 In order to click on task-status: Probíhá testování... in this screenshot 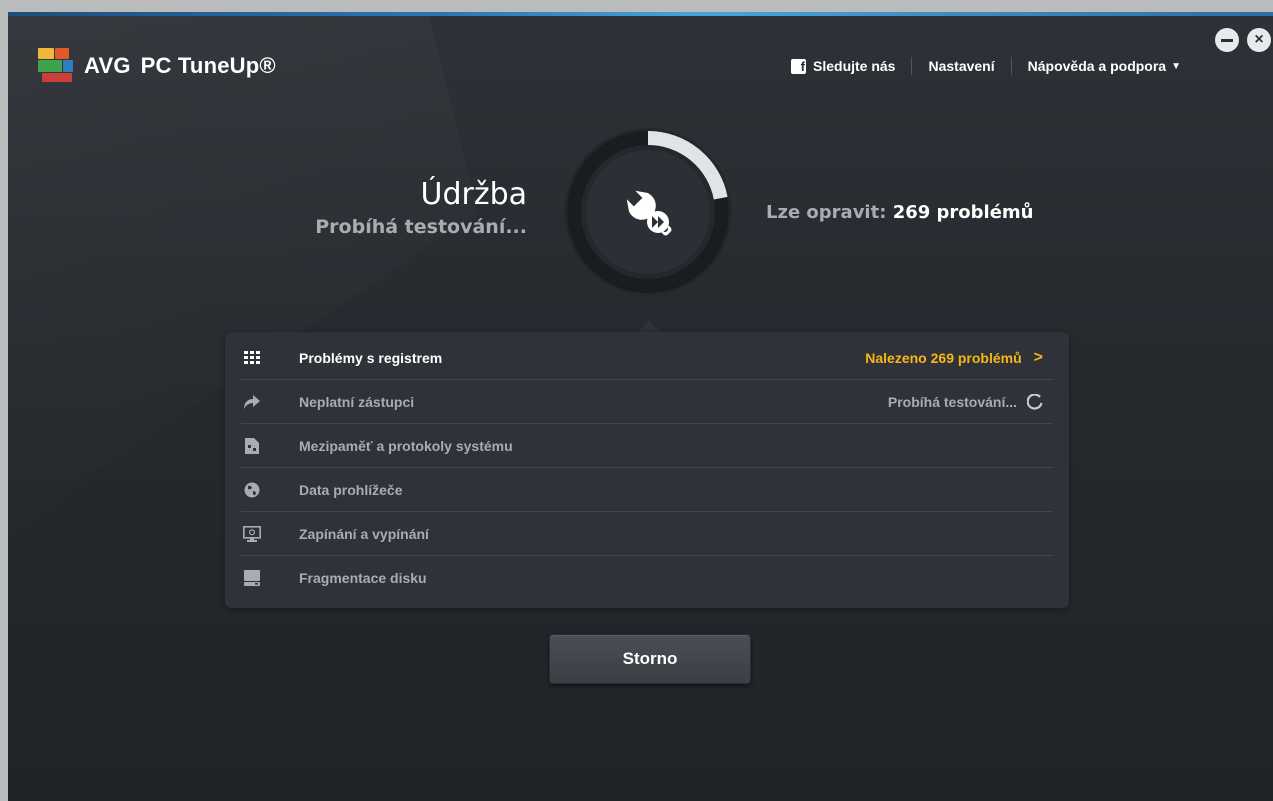, I will do `click(965, 401)`.